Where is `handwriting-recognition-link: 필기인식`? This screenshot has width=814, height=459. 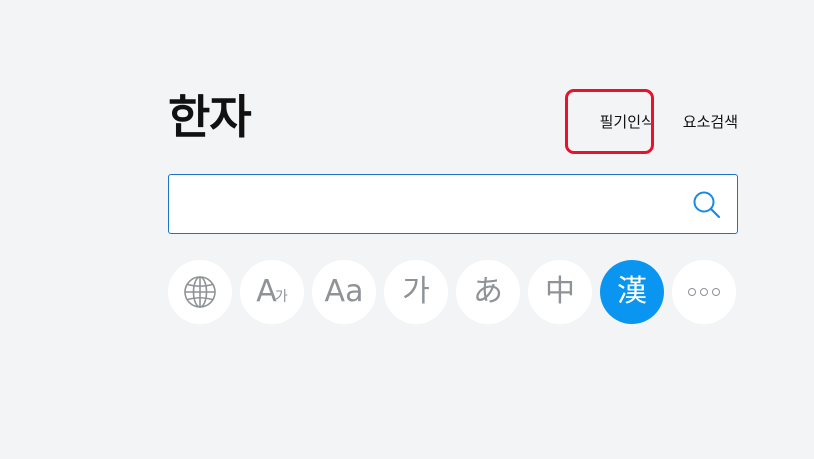
handwriting-recognition-link: 필기인식 is located at coordinates (627, 122).